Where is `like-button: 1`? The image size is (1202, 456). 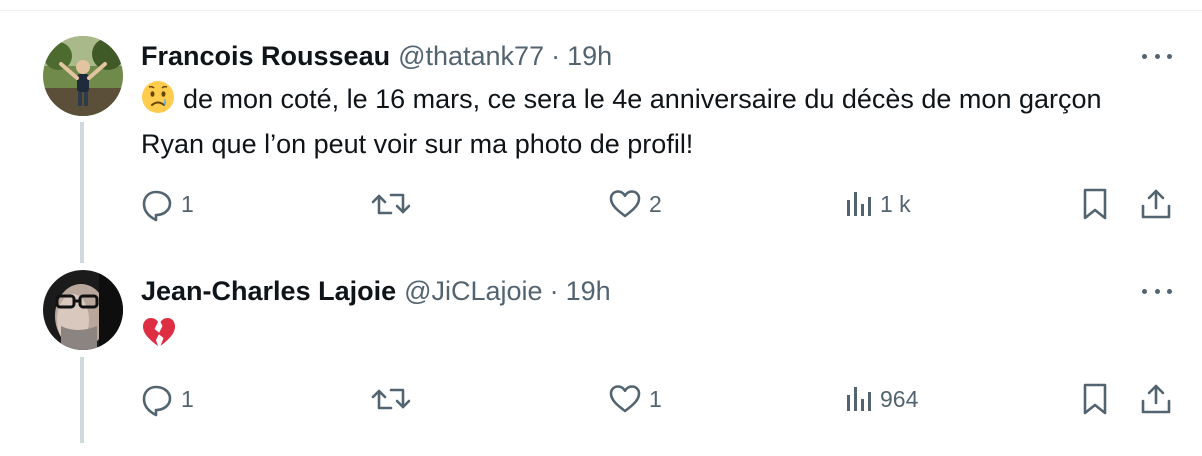 like-button: 1 is located at coordinates (634, 399).